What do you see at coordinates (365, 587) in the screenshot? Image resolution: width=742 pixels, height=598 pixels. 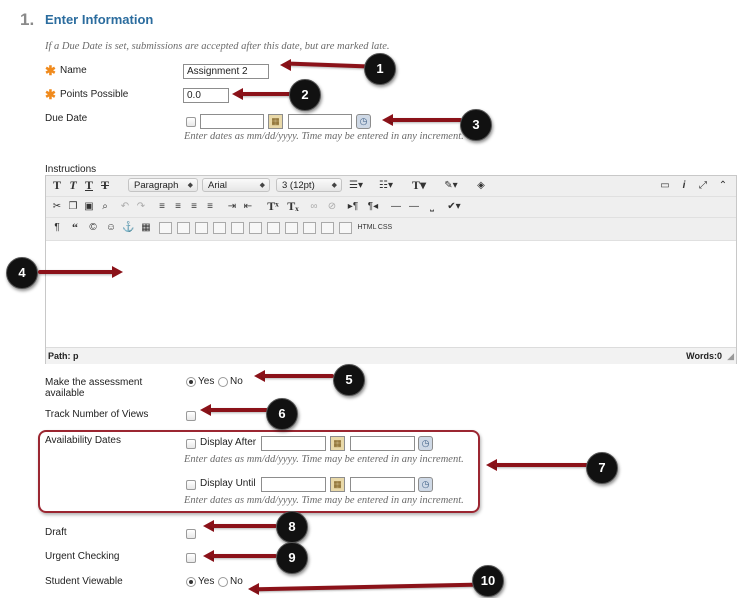 I see `callout-arrow-10-shaft` at bounding box center [365, 587].